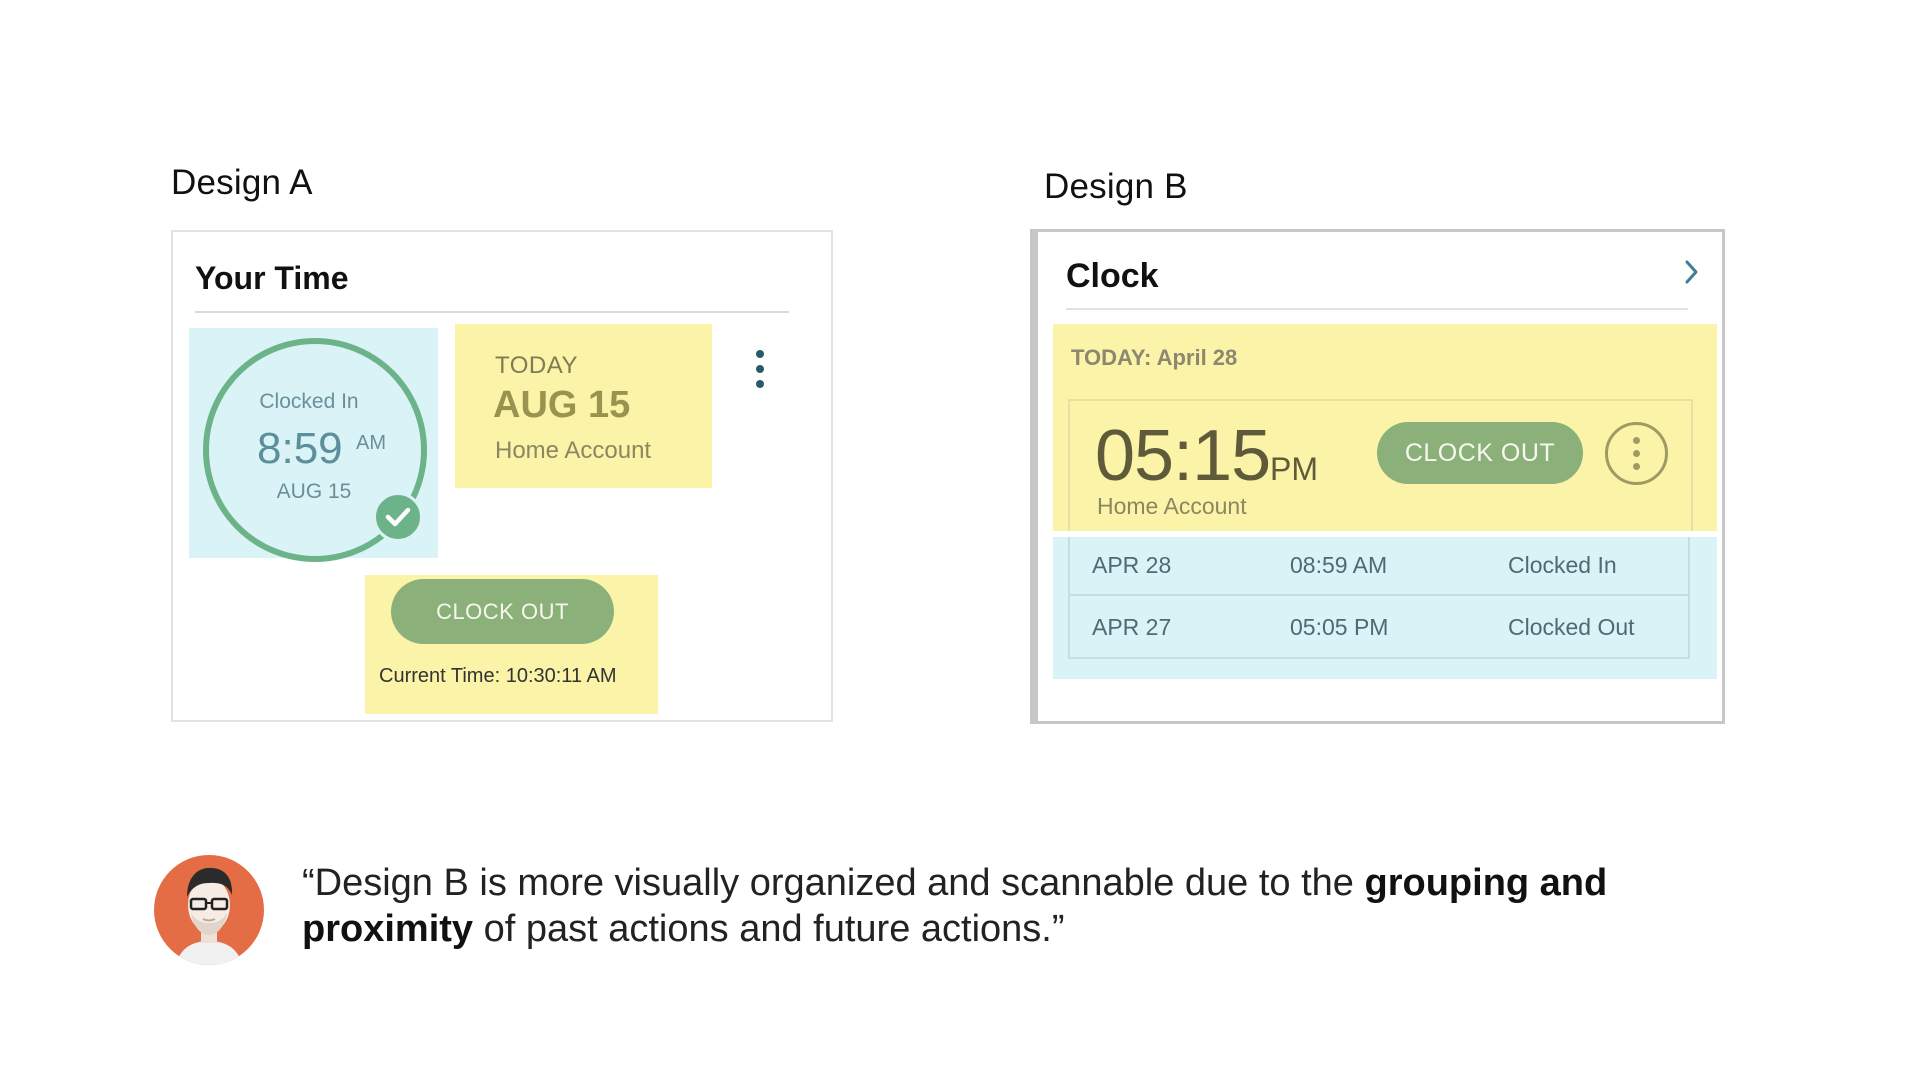  Describe the element at coordinates (1562, 565) in the screenshot. I see `history-status: Clocked In` at that location.